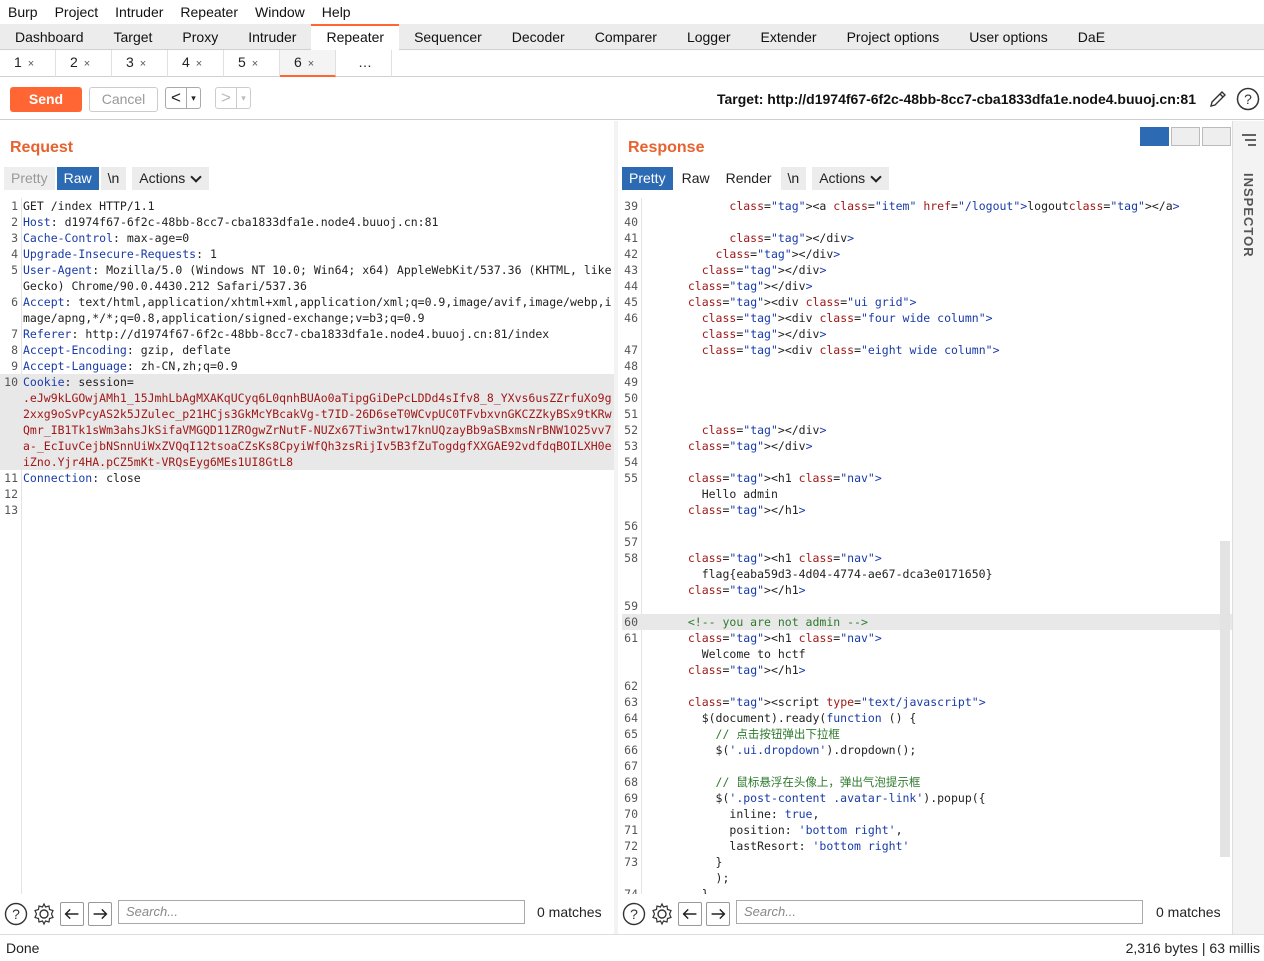  I want to click on repeater-tab-6: 6 ×, so click(308, 63).